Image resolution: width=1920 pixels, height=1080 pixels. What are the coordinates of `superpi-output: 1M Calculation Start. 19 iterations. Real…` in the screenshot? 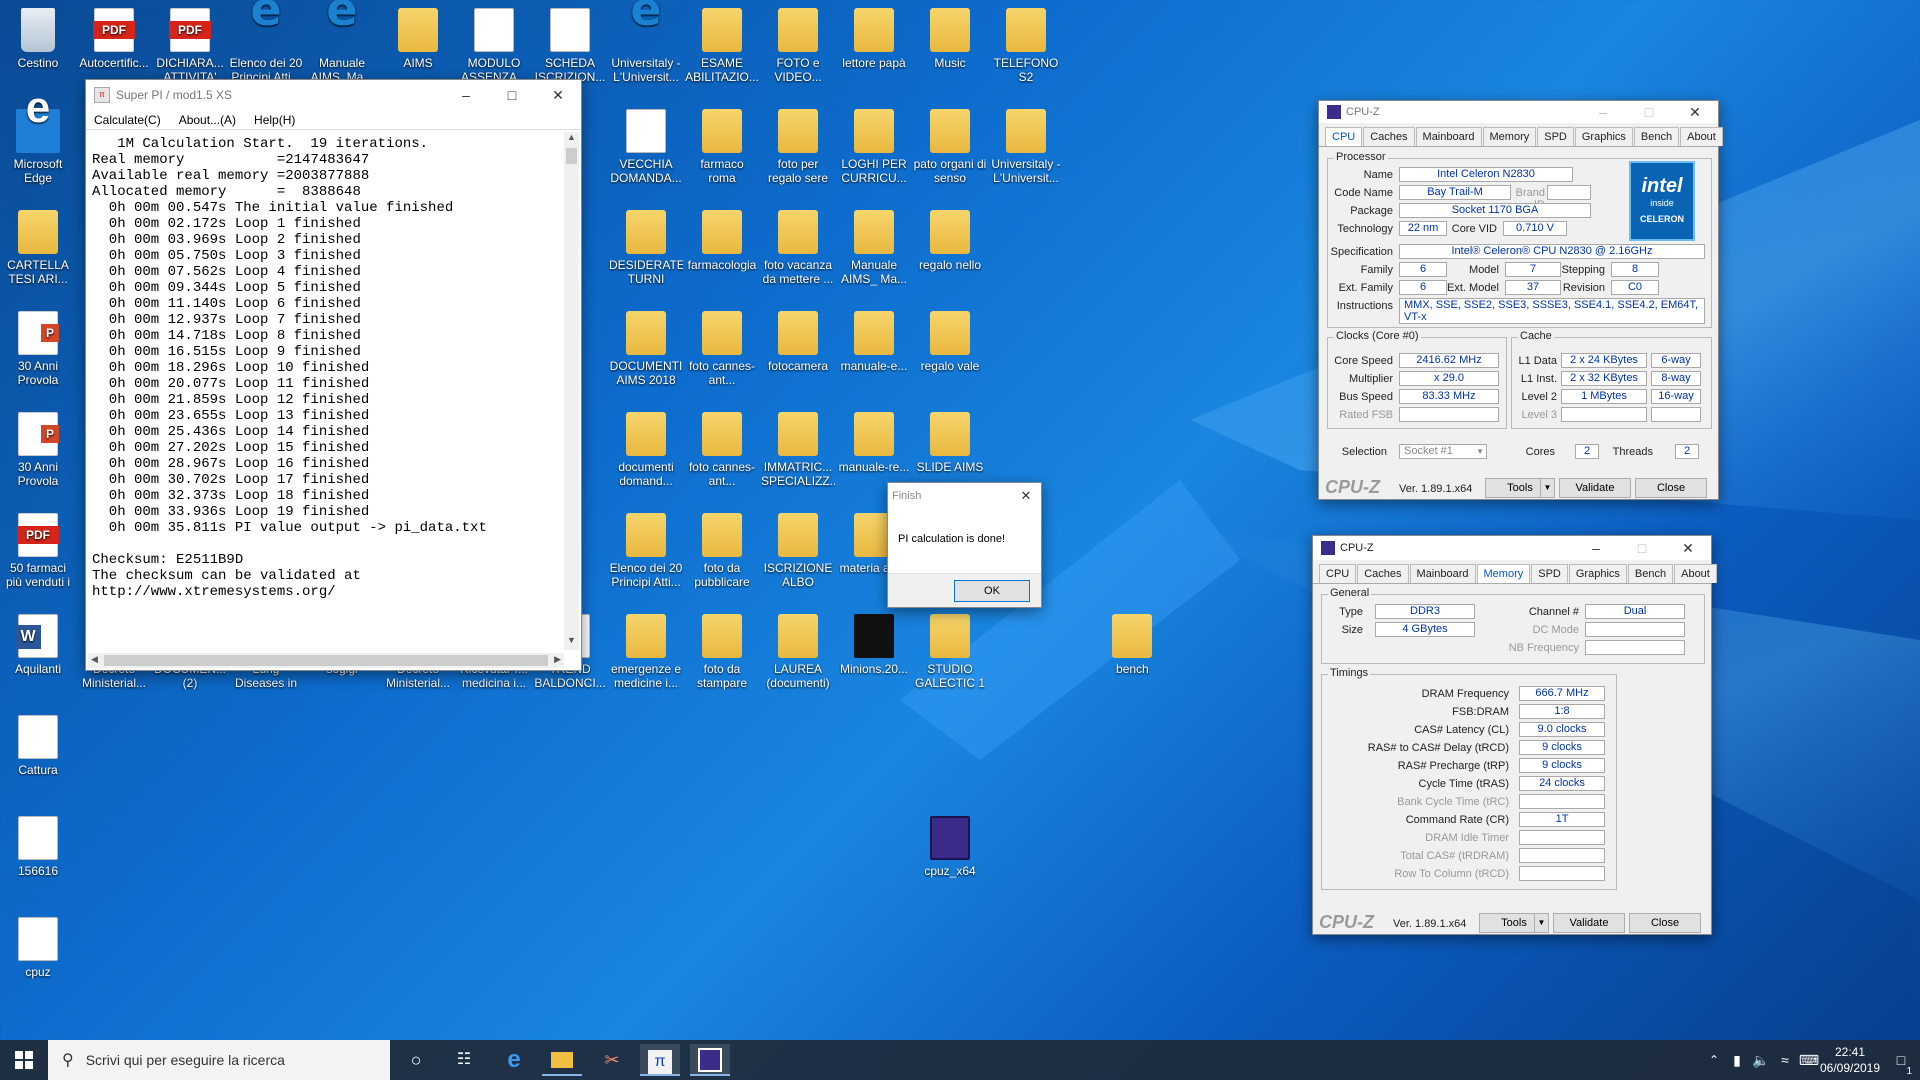 It's located at (326, 391).